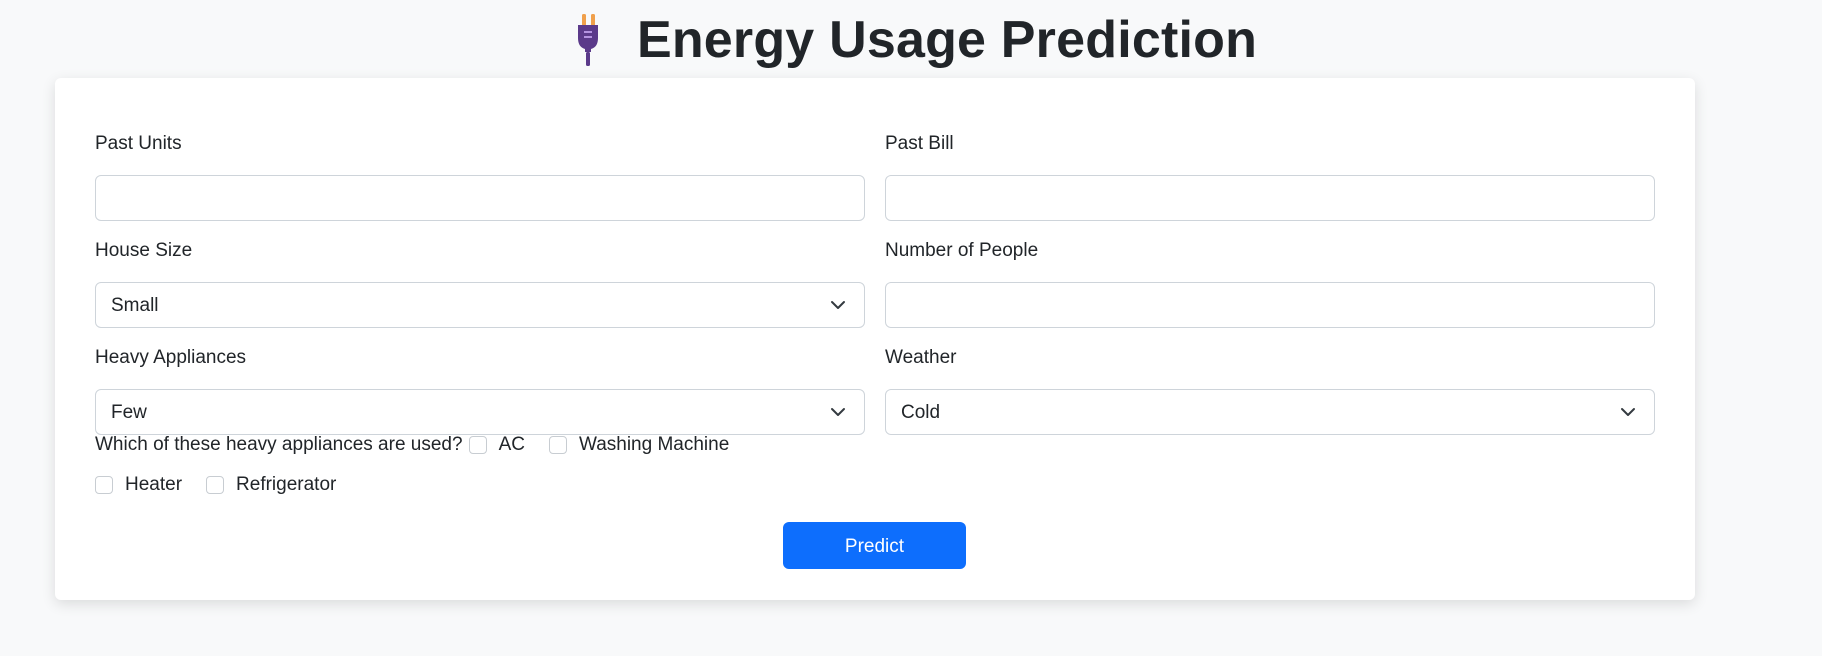 This screenshot has height=656, width=1822. Describe the element at coordinates (588, 40) in the screenshot. I see `plug-icon` at that location.